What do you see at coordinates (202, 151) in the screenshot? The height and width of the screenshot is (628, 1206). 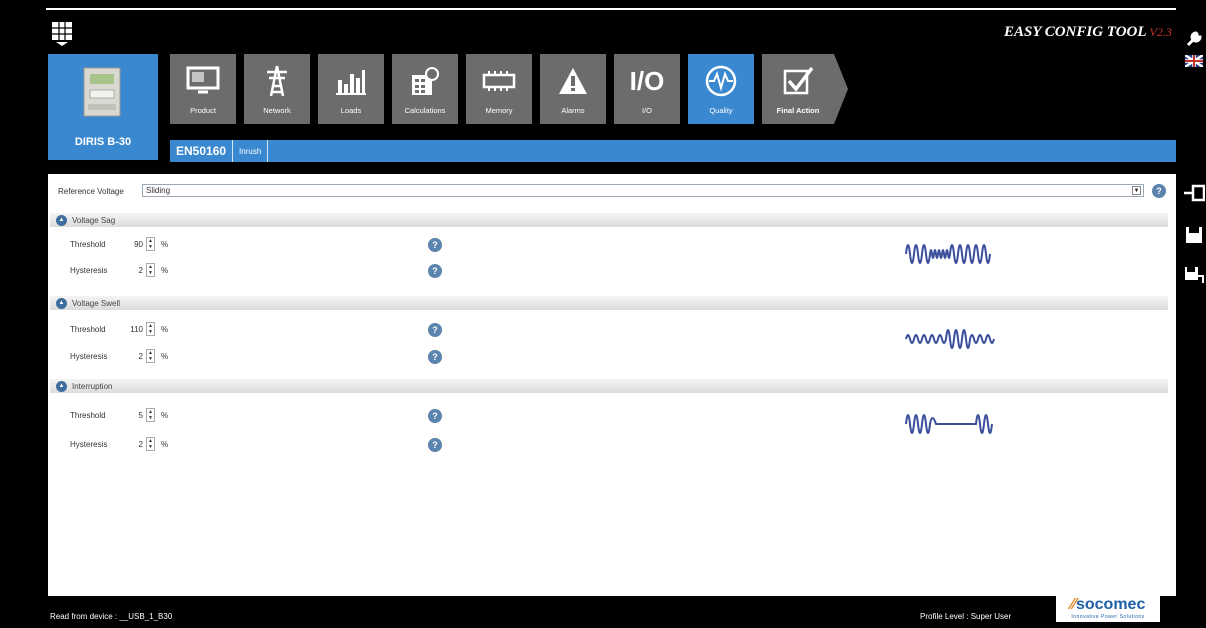 I see `subtab-en50160: EN50160` at bounding box center [202, 151].